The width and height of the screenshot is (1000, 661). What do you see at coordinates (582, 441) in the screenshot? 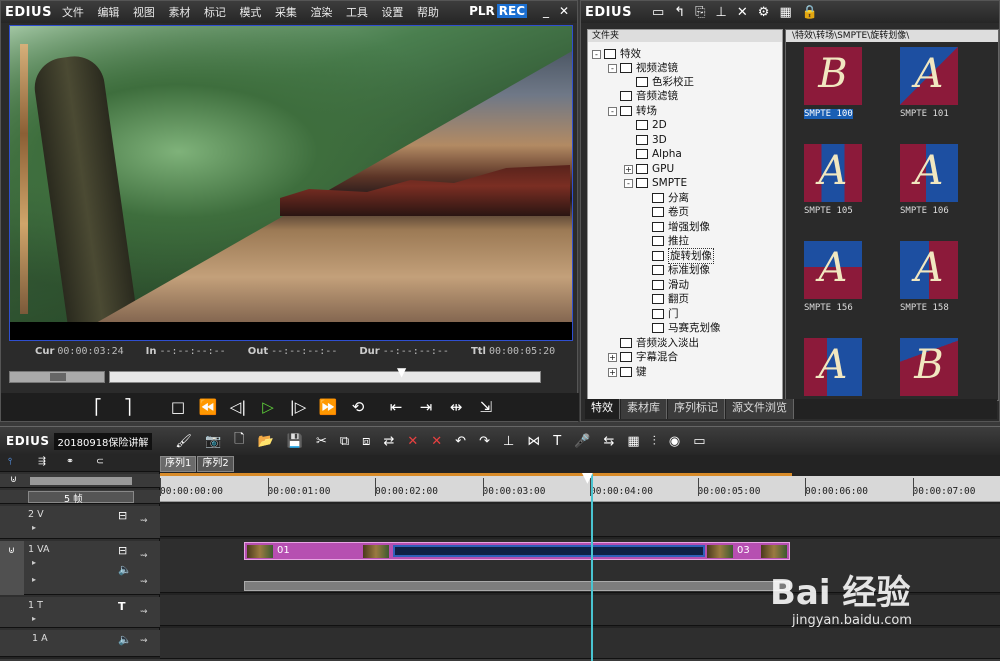
I see `microphone-icon: 🎤` at bounding box center [582, 441].